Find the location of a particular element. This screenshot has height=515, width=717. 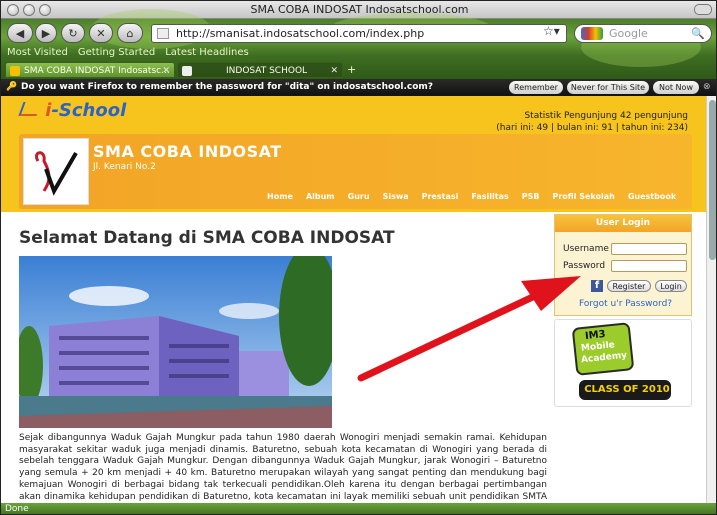

minimize-window-icon is located at coordinates (29, 10).